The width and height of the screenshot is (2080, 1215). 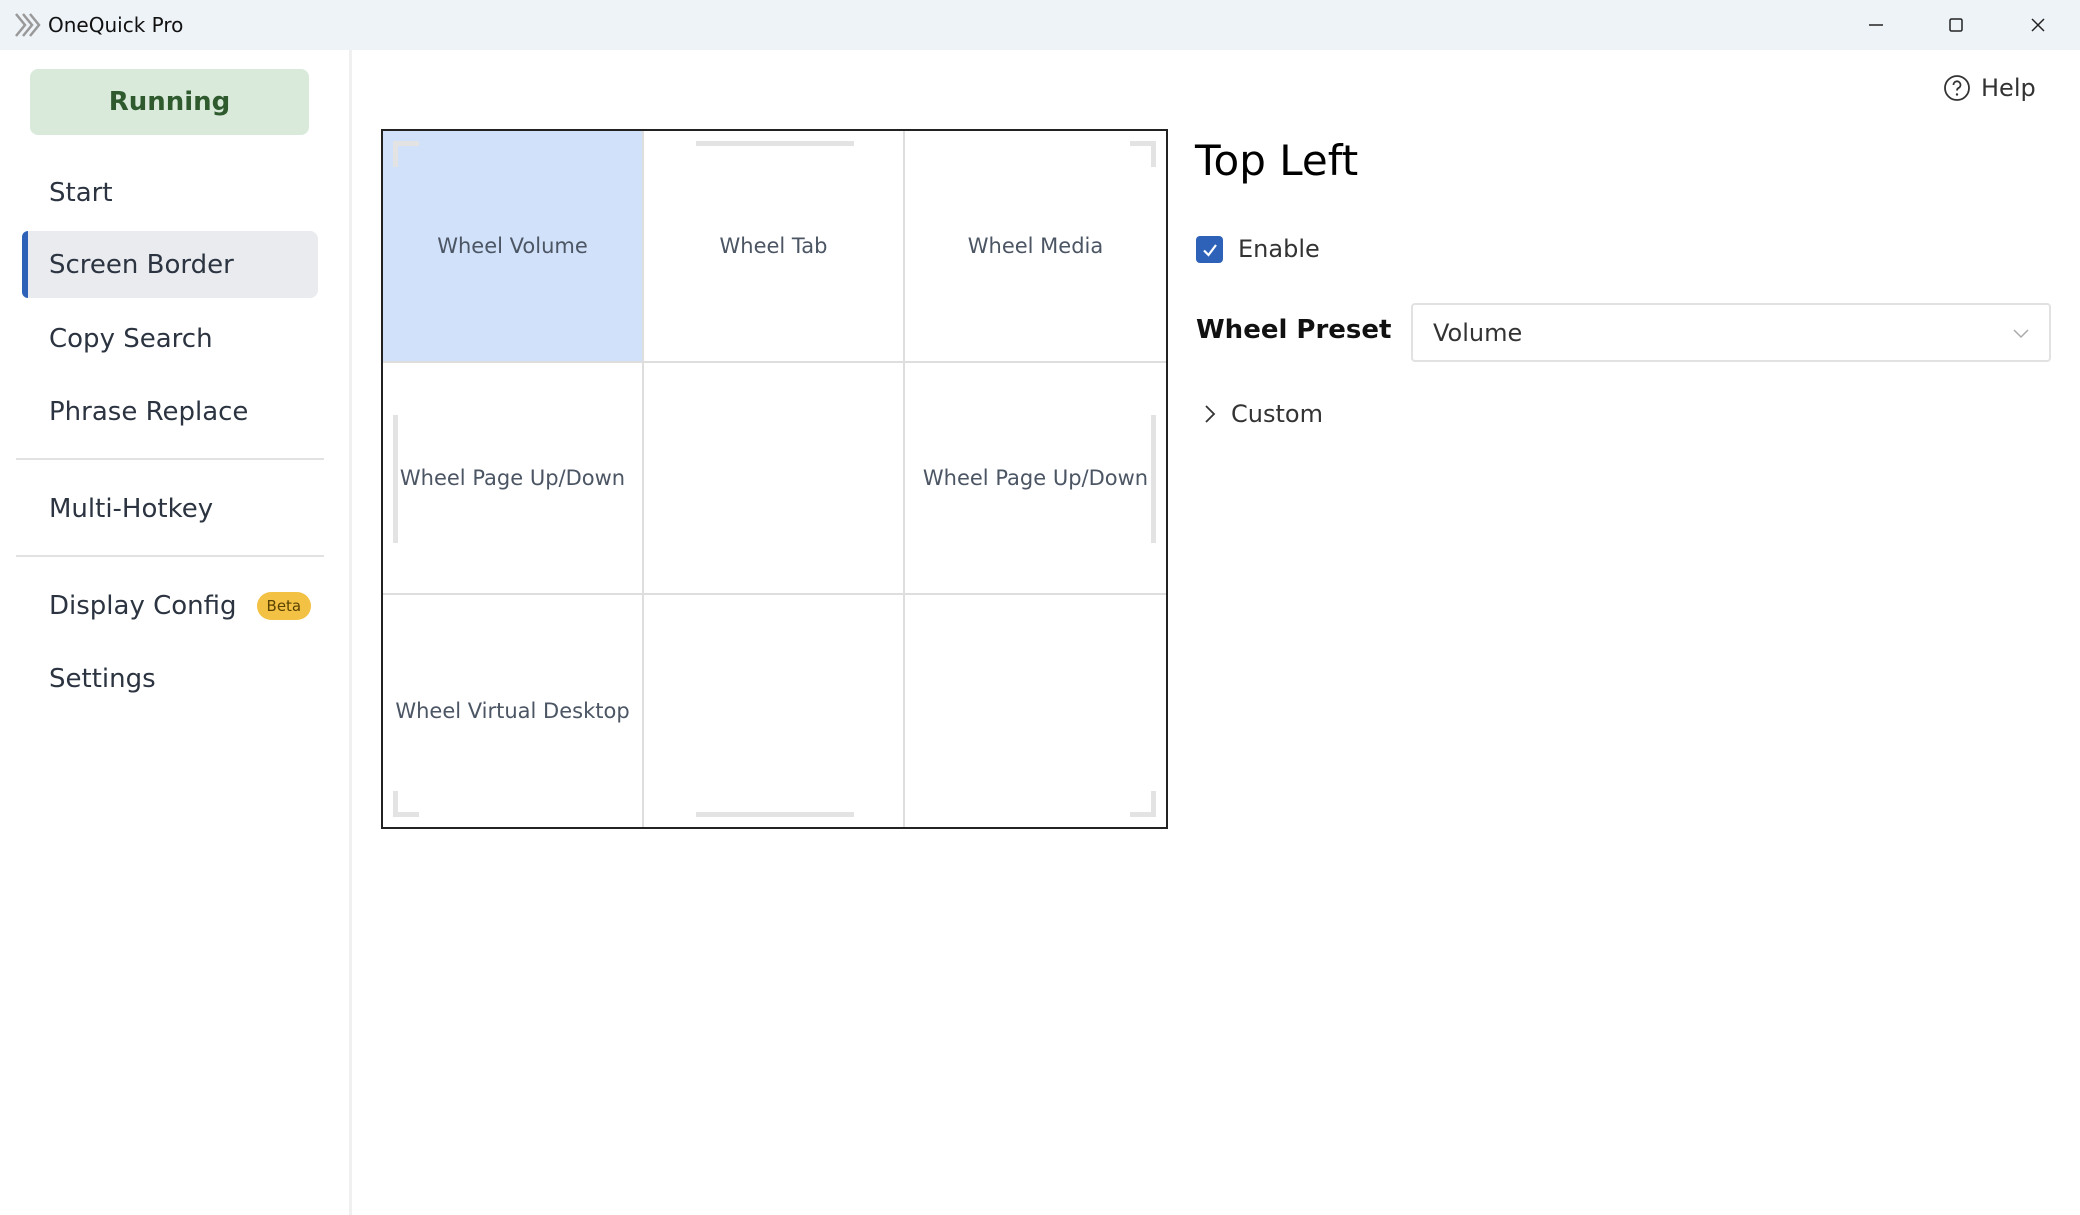 What do you see at coordinates (2008, 88) in the screenshot?
I see `help-label: Help` at bounding box center [2008, 88].